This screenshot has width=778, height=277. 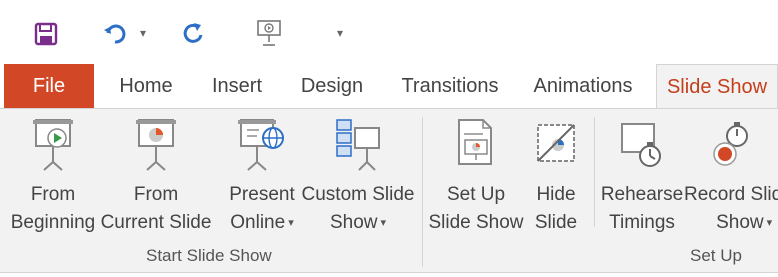 What do you see at coordinates (476, 146) in the screenshot?
I see `setup-show-icon` at bounding box center [476, 146].